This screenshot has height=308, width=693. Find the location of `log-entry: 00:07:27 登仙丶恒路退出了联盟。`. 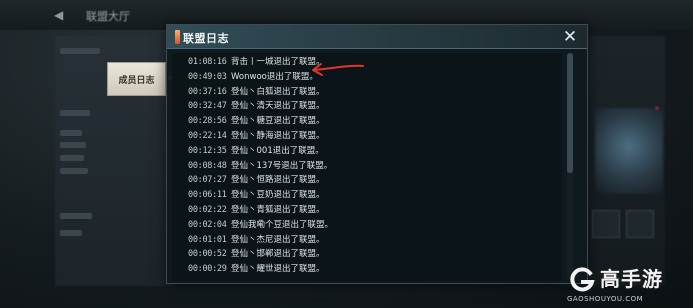

log-entry: 00:07:27 登仙丶恒路退出了联盟。 is located at coordinates (368, 180).